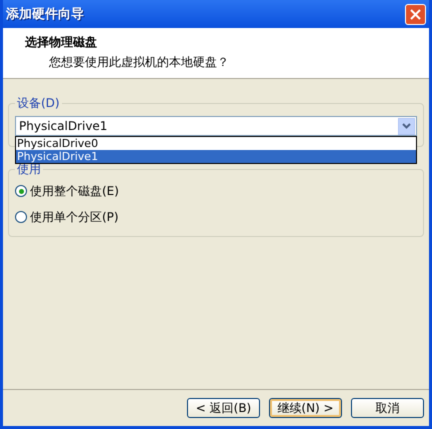 The image size is (432, 429). What do you see at coordinates (216, 156) in the screenshot?
I see `dropdown-option: PhysicalDrive1` at bounding box center [216, 156].